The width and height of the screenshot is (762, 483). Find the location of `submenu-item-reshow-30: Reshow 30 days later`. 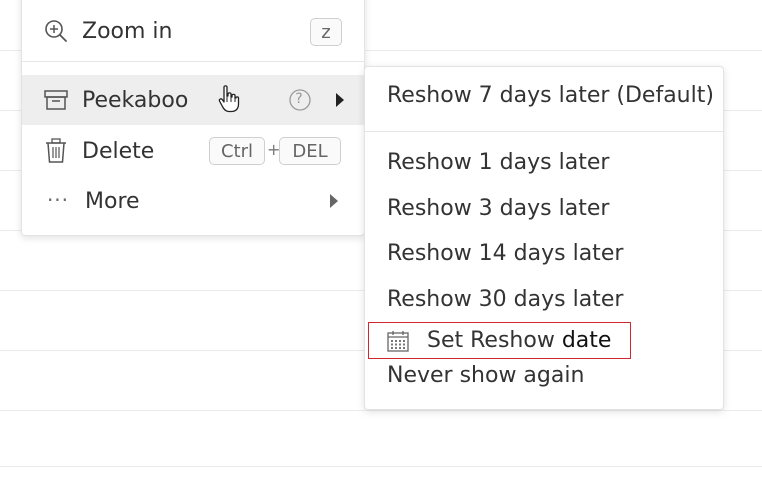

submenu-item-reshow-30: Reshow 30 days later is located at coordinates (505, 299).